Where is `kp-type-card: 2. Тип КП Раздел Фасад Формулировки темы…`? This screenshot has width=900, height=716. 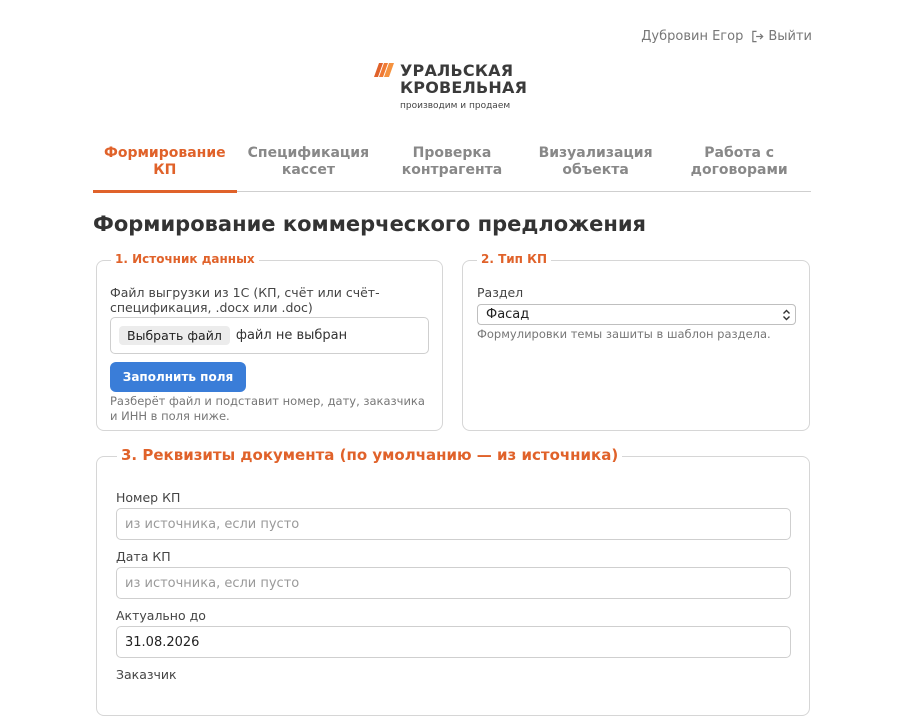
kp-type-card: 2. Тип КП Раздел Фасад Формулировки темы… is located at coordinates (636, 341).